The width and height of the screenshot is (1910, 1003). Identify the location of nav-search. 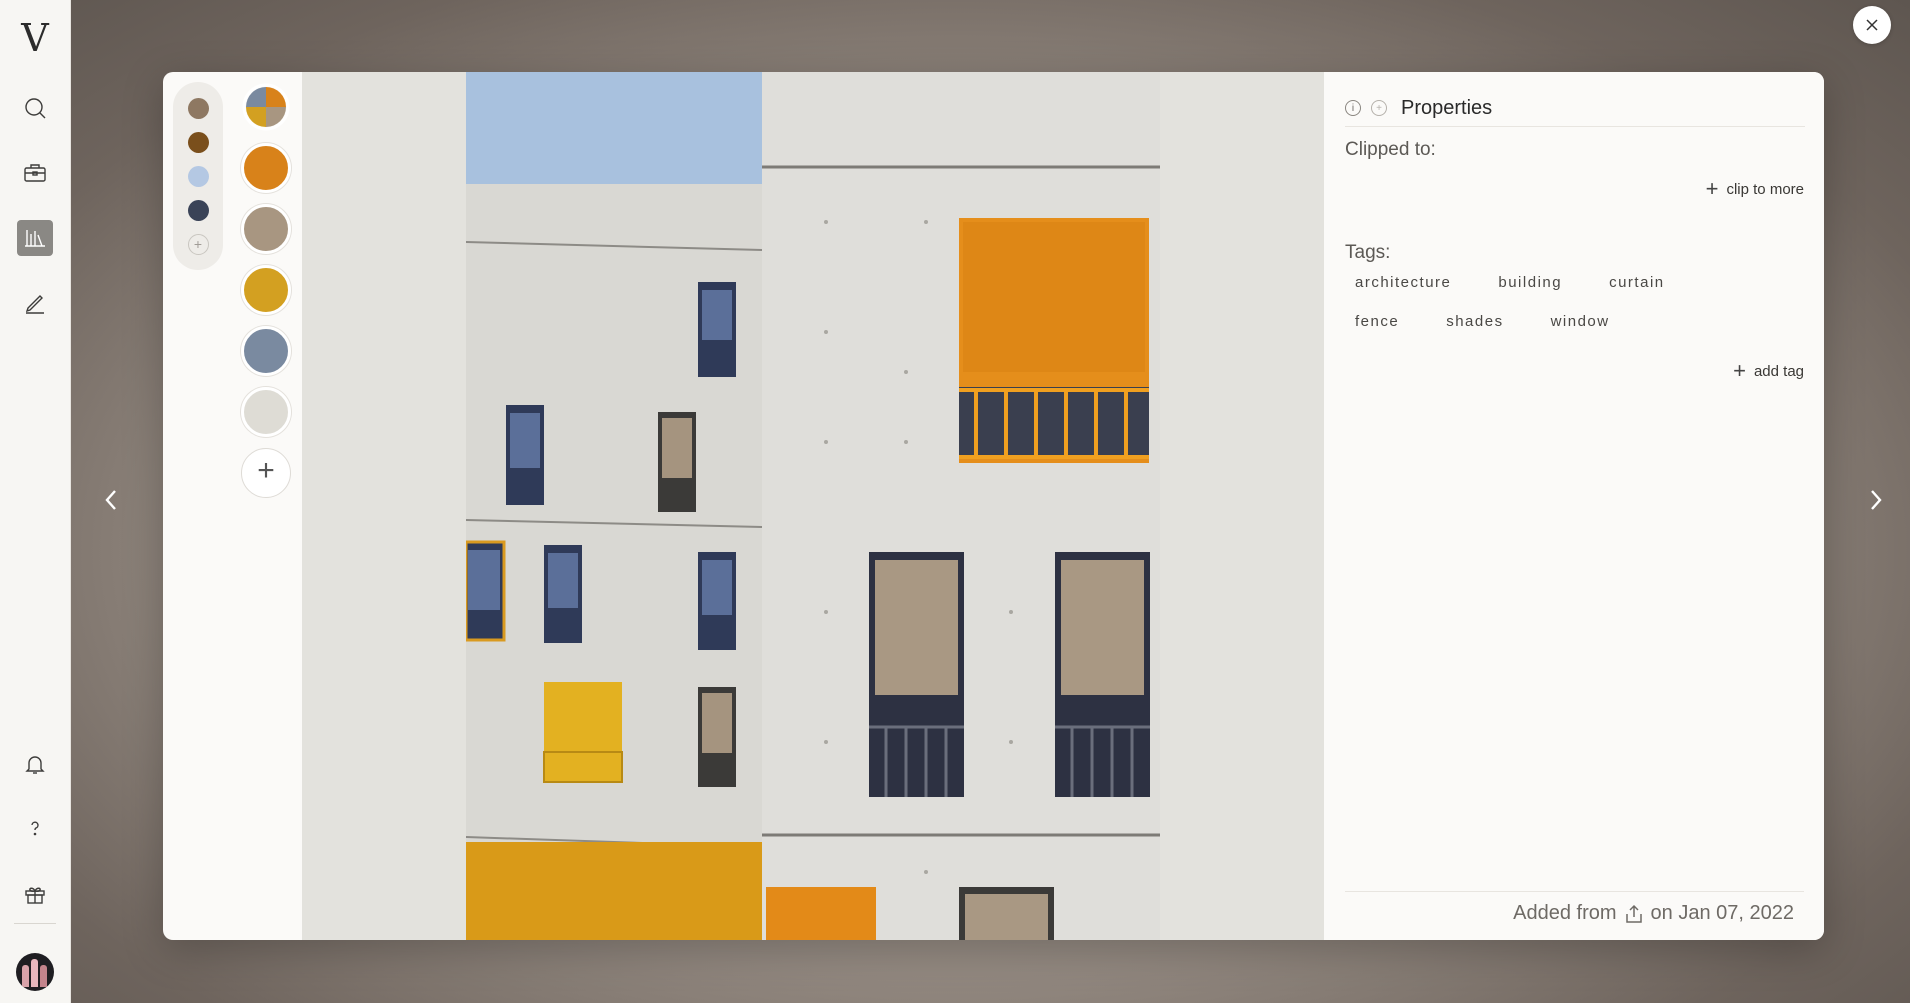
(35, 108).